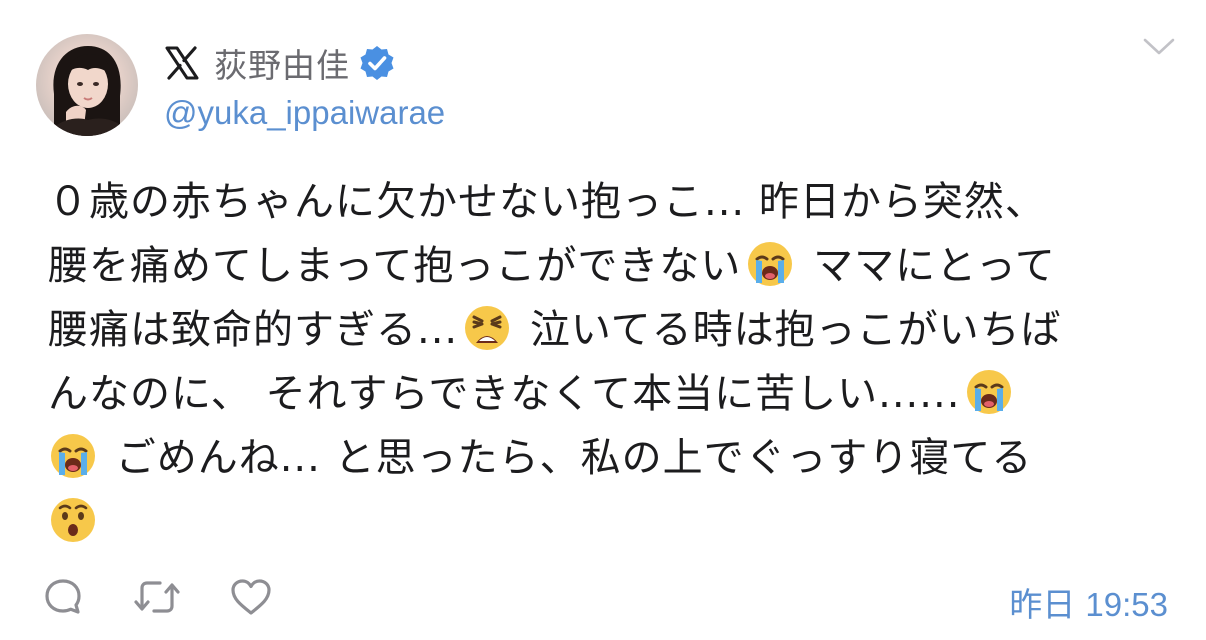 The image size is (1206, 640). What do you see at coordinates (613, 522) in the screenshot?
I see `tweet-line` at bounding box center [613, 522].